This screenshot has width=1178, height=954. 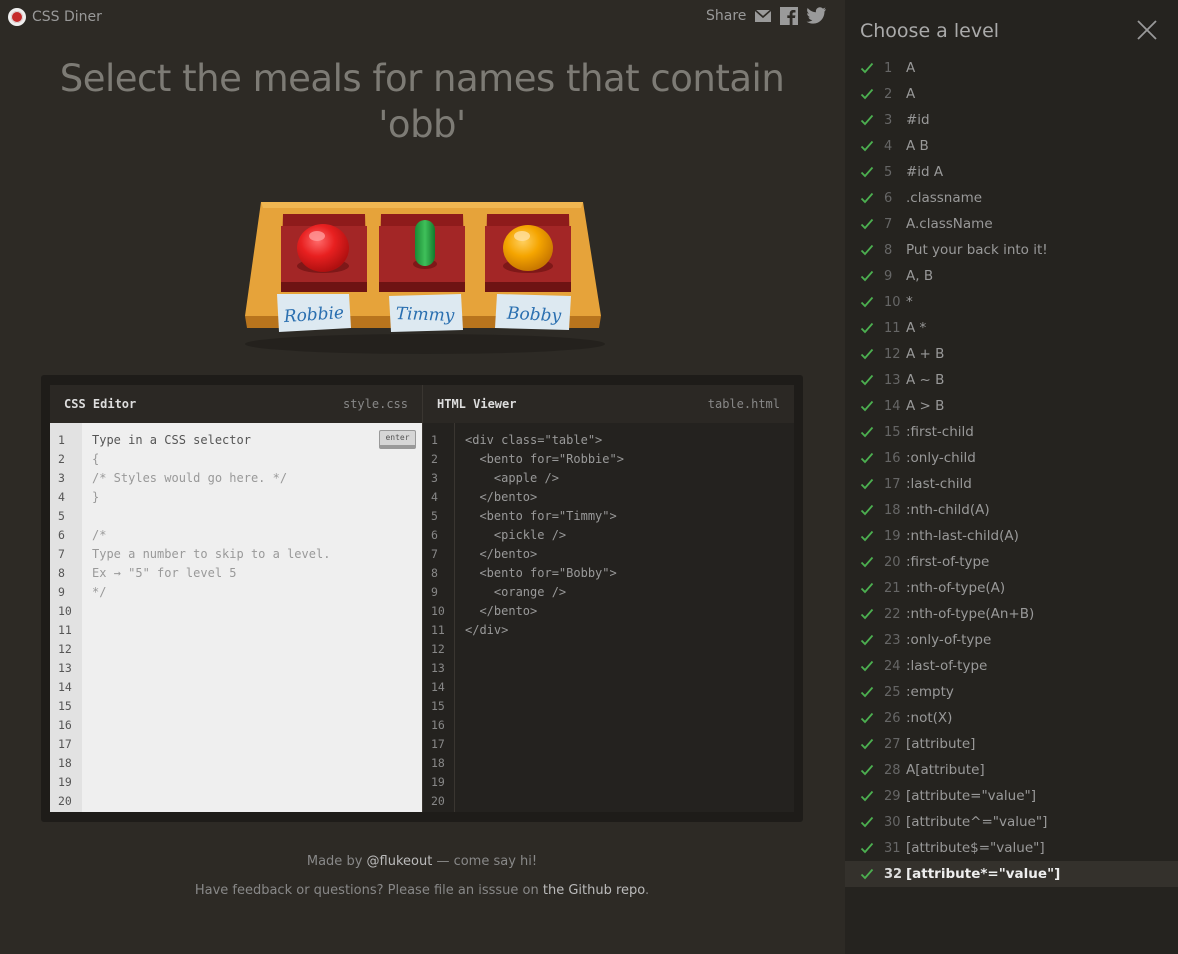 What do you see at coordinates (1011, 276) in the screenshot?
I see `level-item: 9 A, B` at bounding box center [1011, 276].